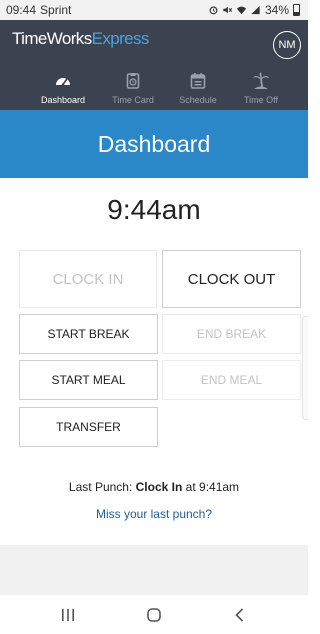 Image resolution: width=320 pixels, height=634 pixels. What do you see at coordinates (88, 427) in the screenshot?
I see `transfer-button: TRANSFER` at bounding box center [88, 427].